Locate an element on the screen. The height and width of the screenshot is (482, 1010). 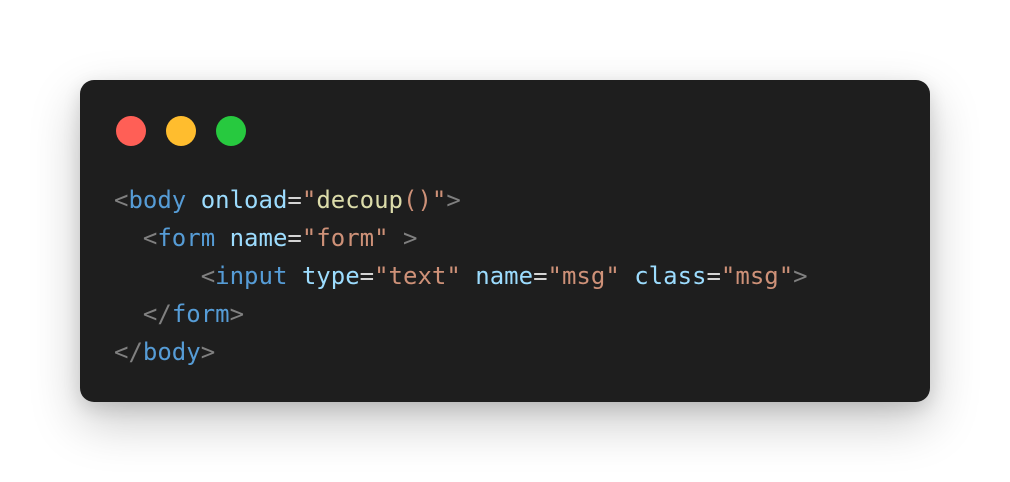
code-token-attr: type is located at coordinates (330, 276).